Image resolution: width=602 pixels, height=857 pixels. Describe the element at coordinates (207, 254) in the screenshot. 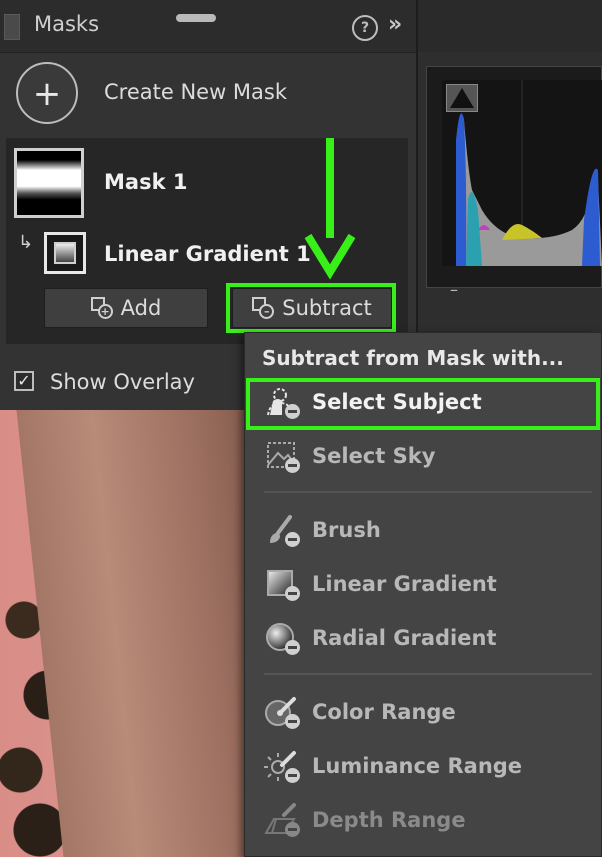

I see `component-name: Linear Gradient 1` at that location.